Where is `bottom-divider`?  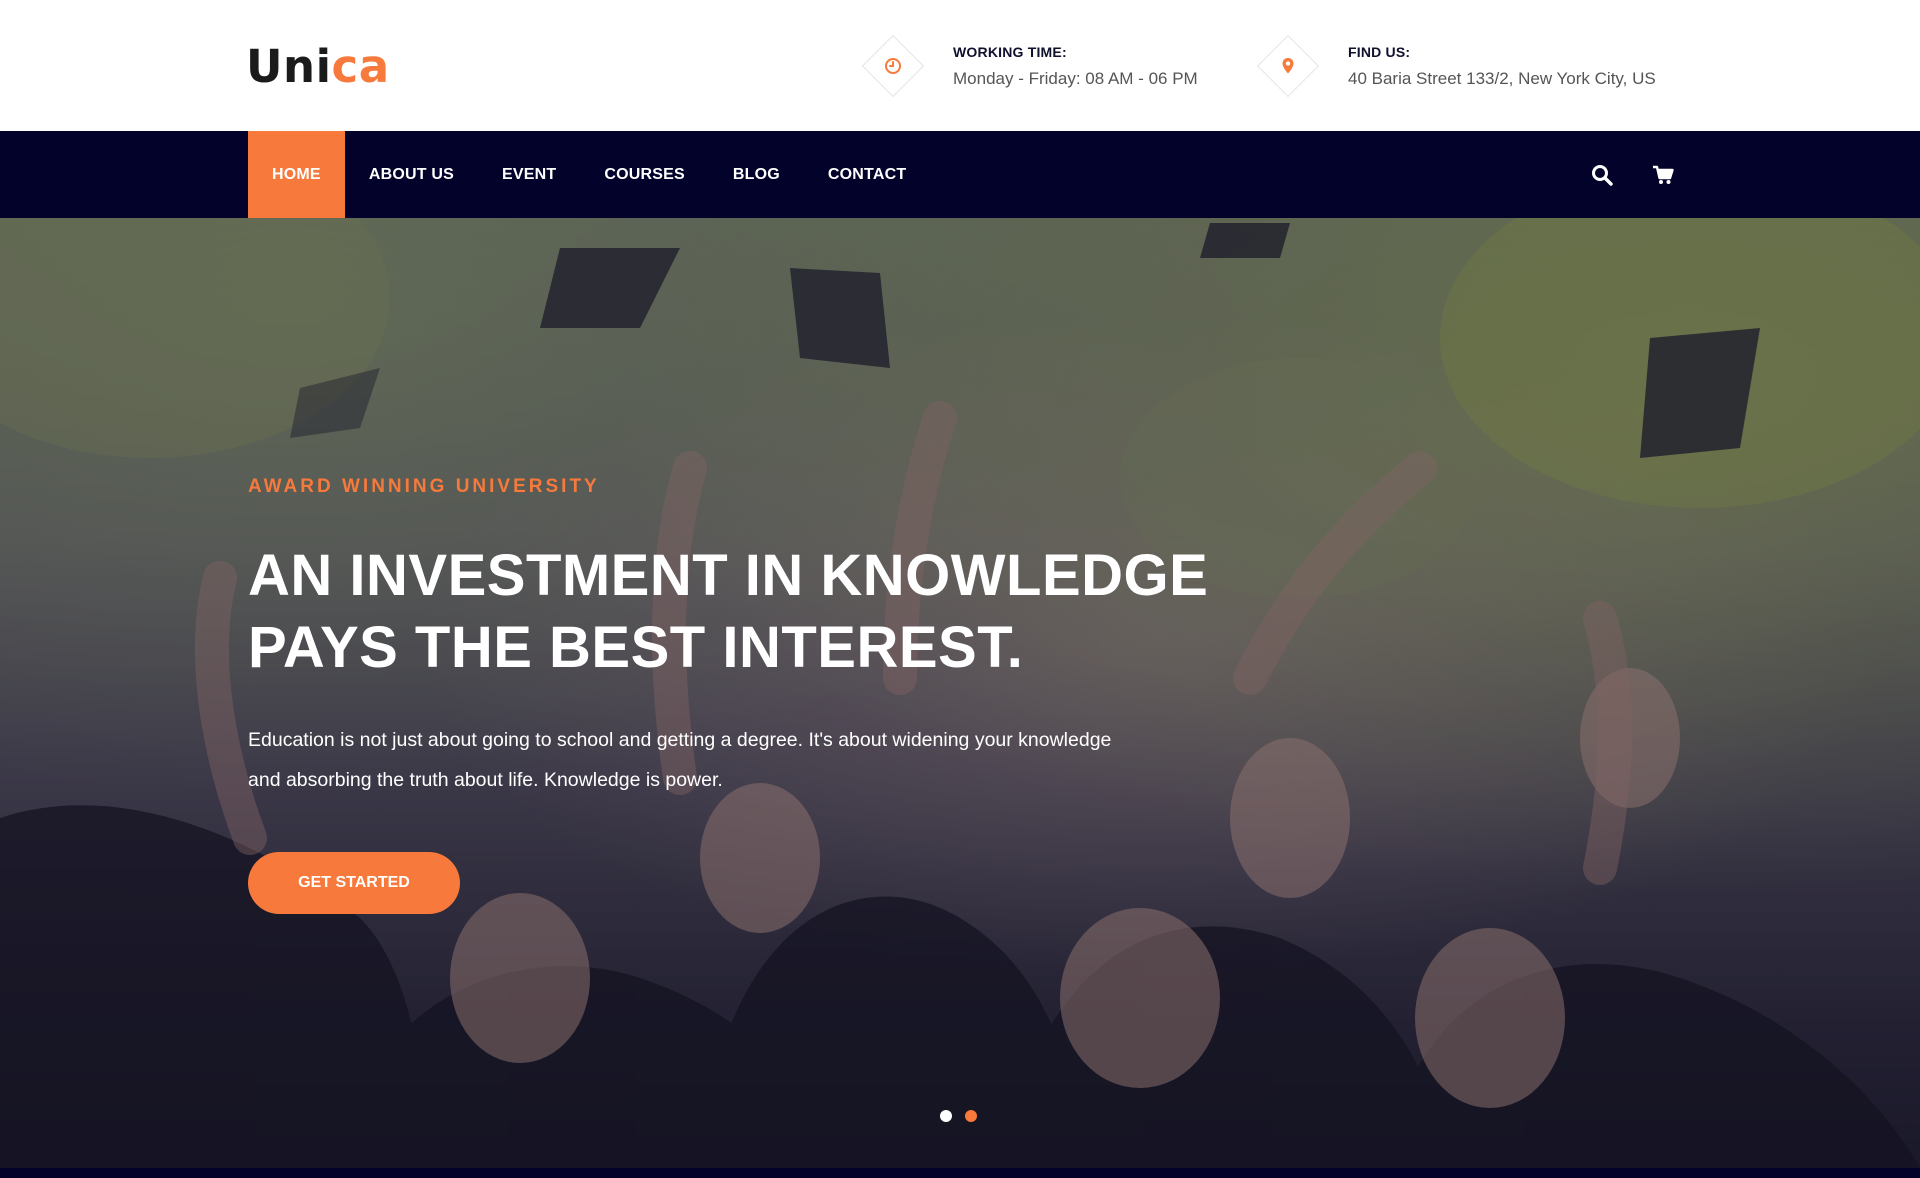
bottom-divider is located at coordinates (960, 1173).